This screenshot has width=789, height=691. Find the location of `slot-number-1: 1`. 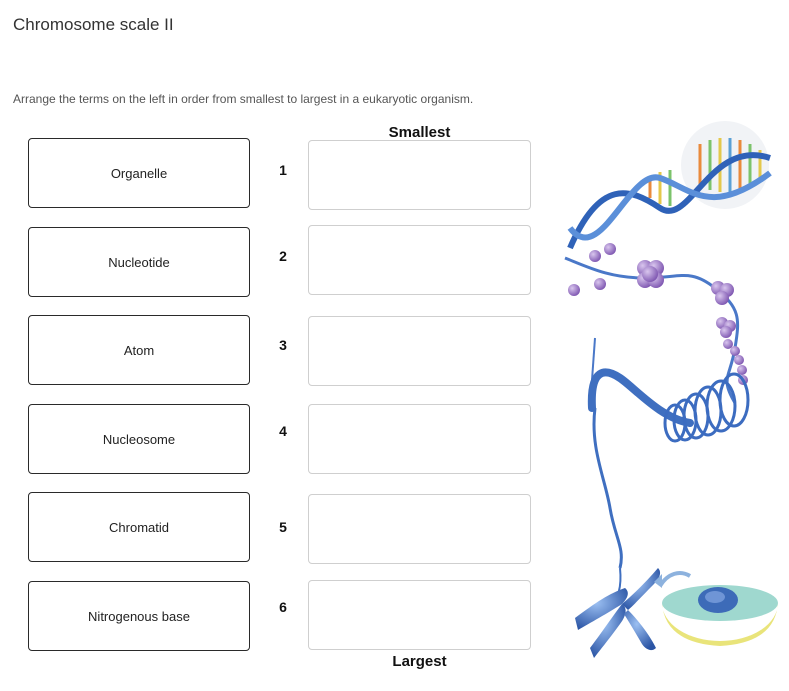

slot-number-1: 1 is located at coordinates (283, 170).